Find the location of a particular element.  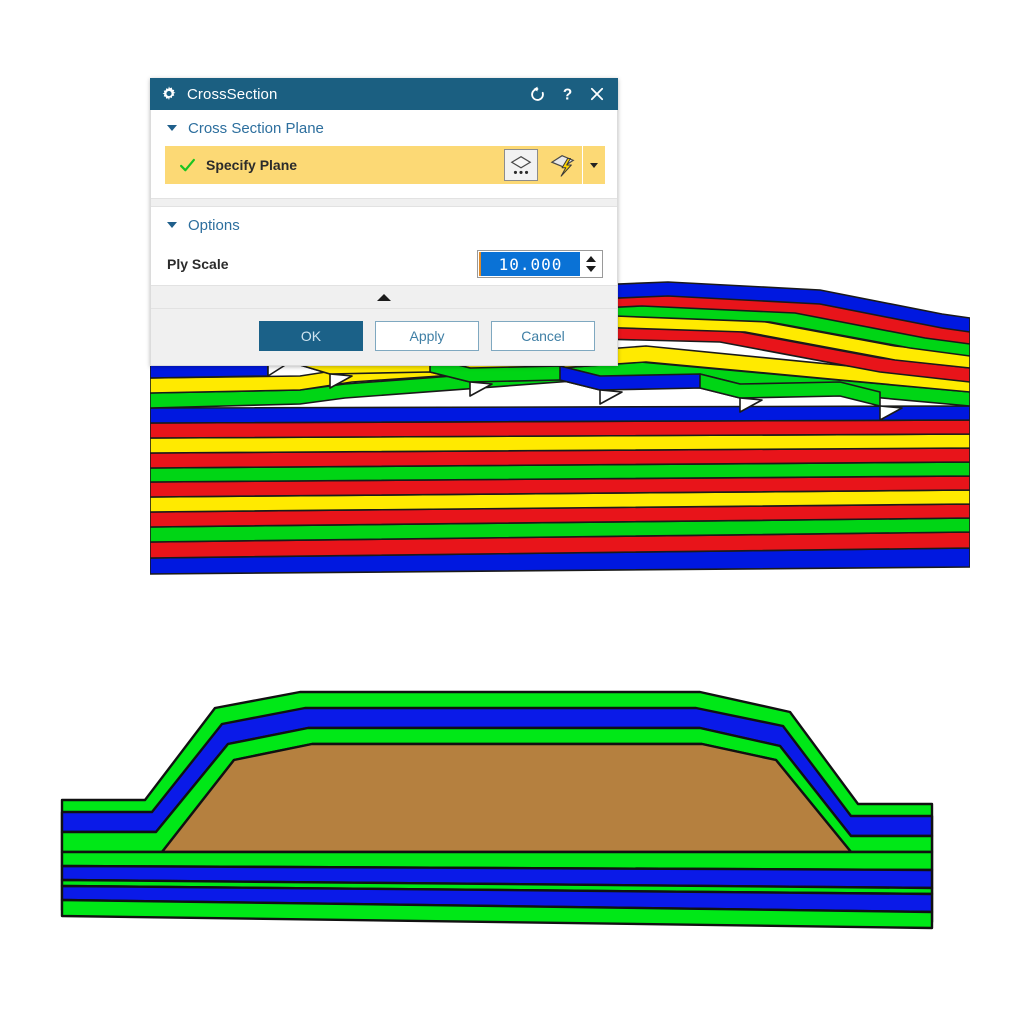

dialog-footer: OK Apply Cancel is located at coordinates (384, 337).